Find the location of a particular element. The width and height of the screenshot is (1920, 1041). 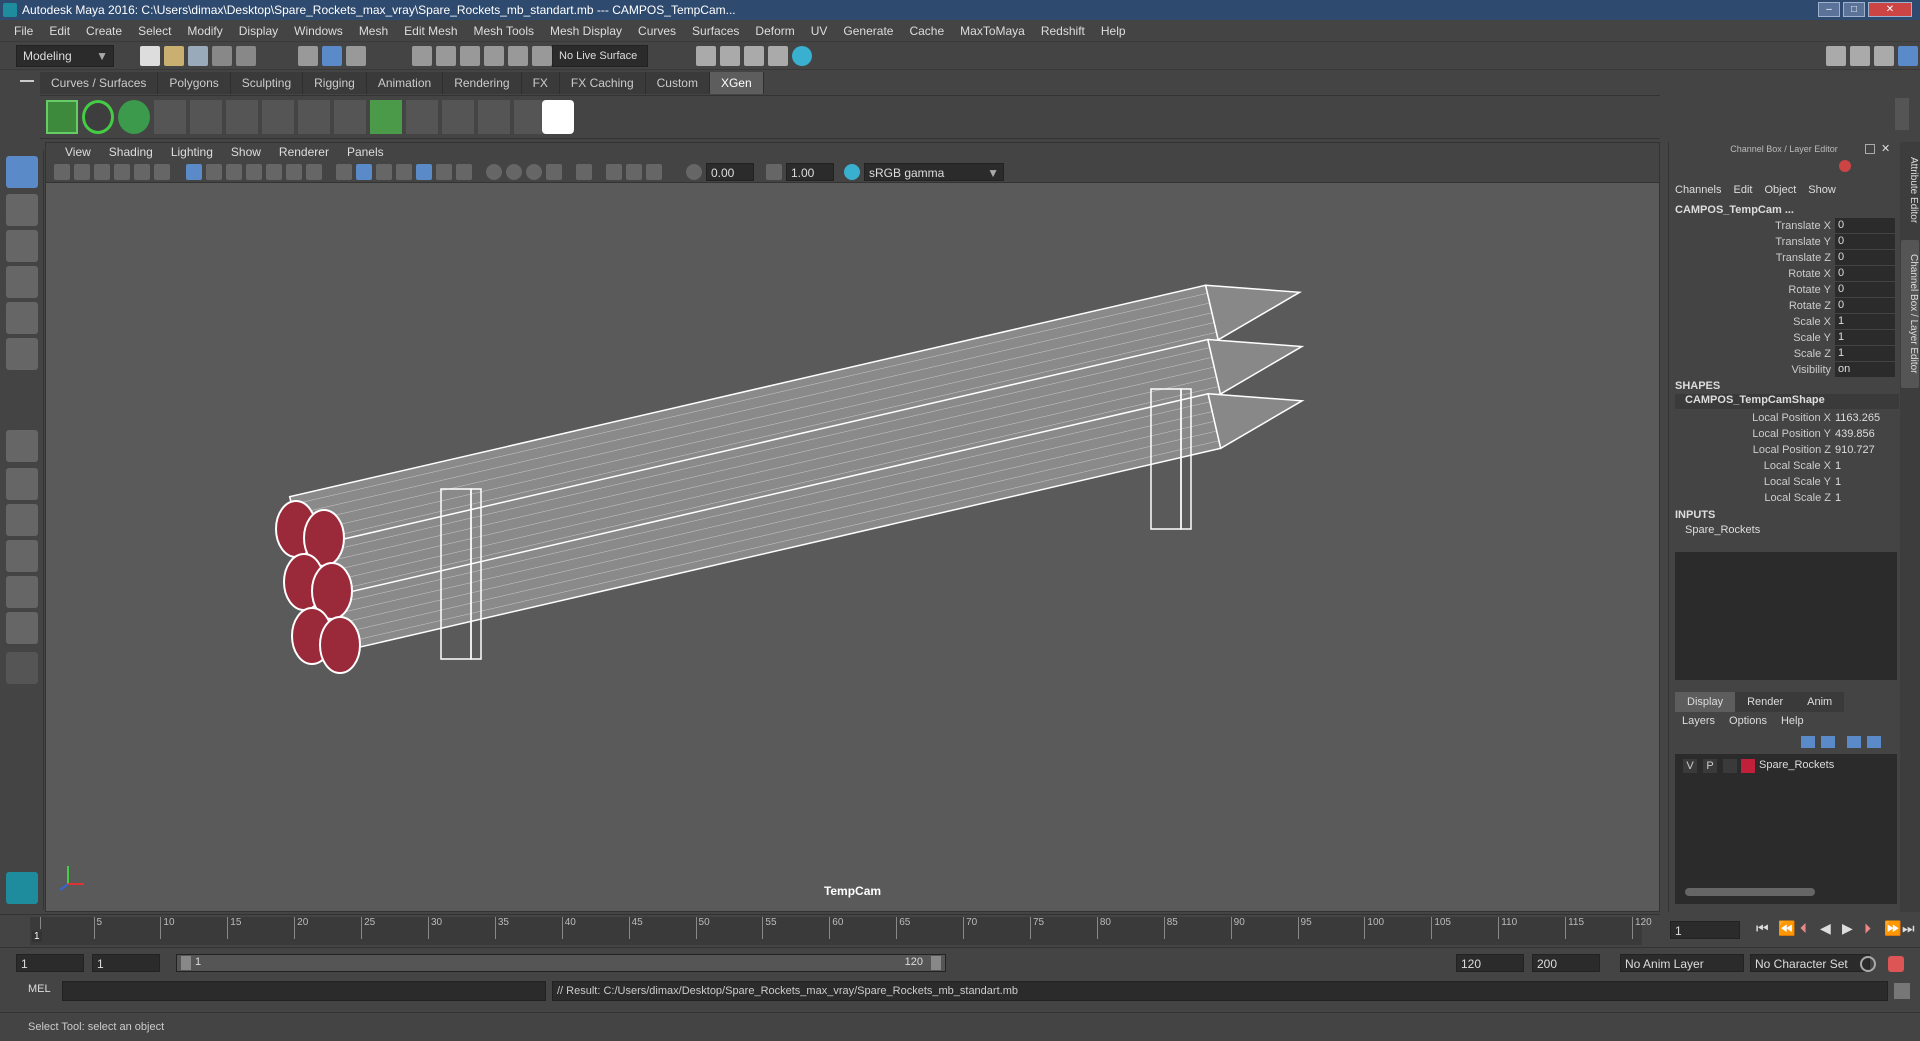

menu-maxtomaya: MaxToMaya is located at coordinates (992, 31).